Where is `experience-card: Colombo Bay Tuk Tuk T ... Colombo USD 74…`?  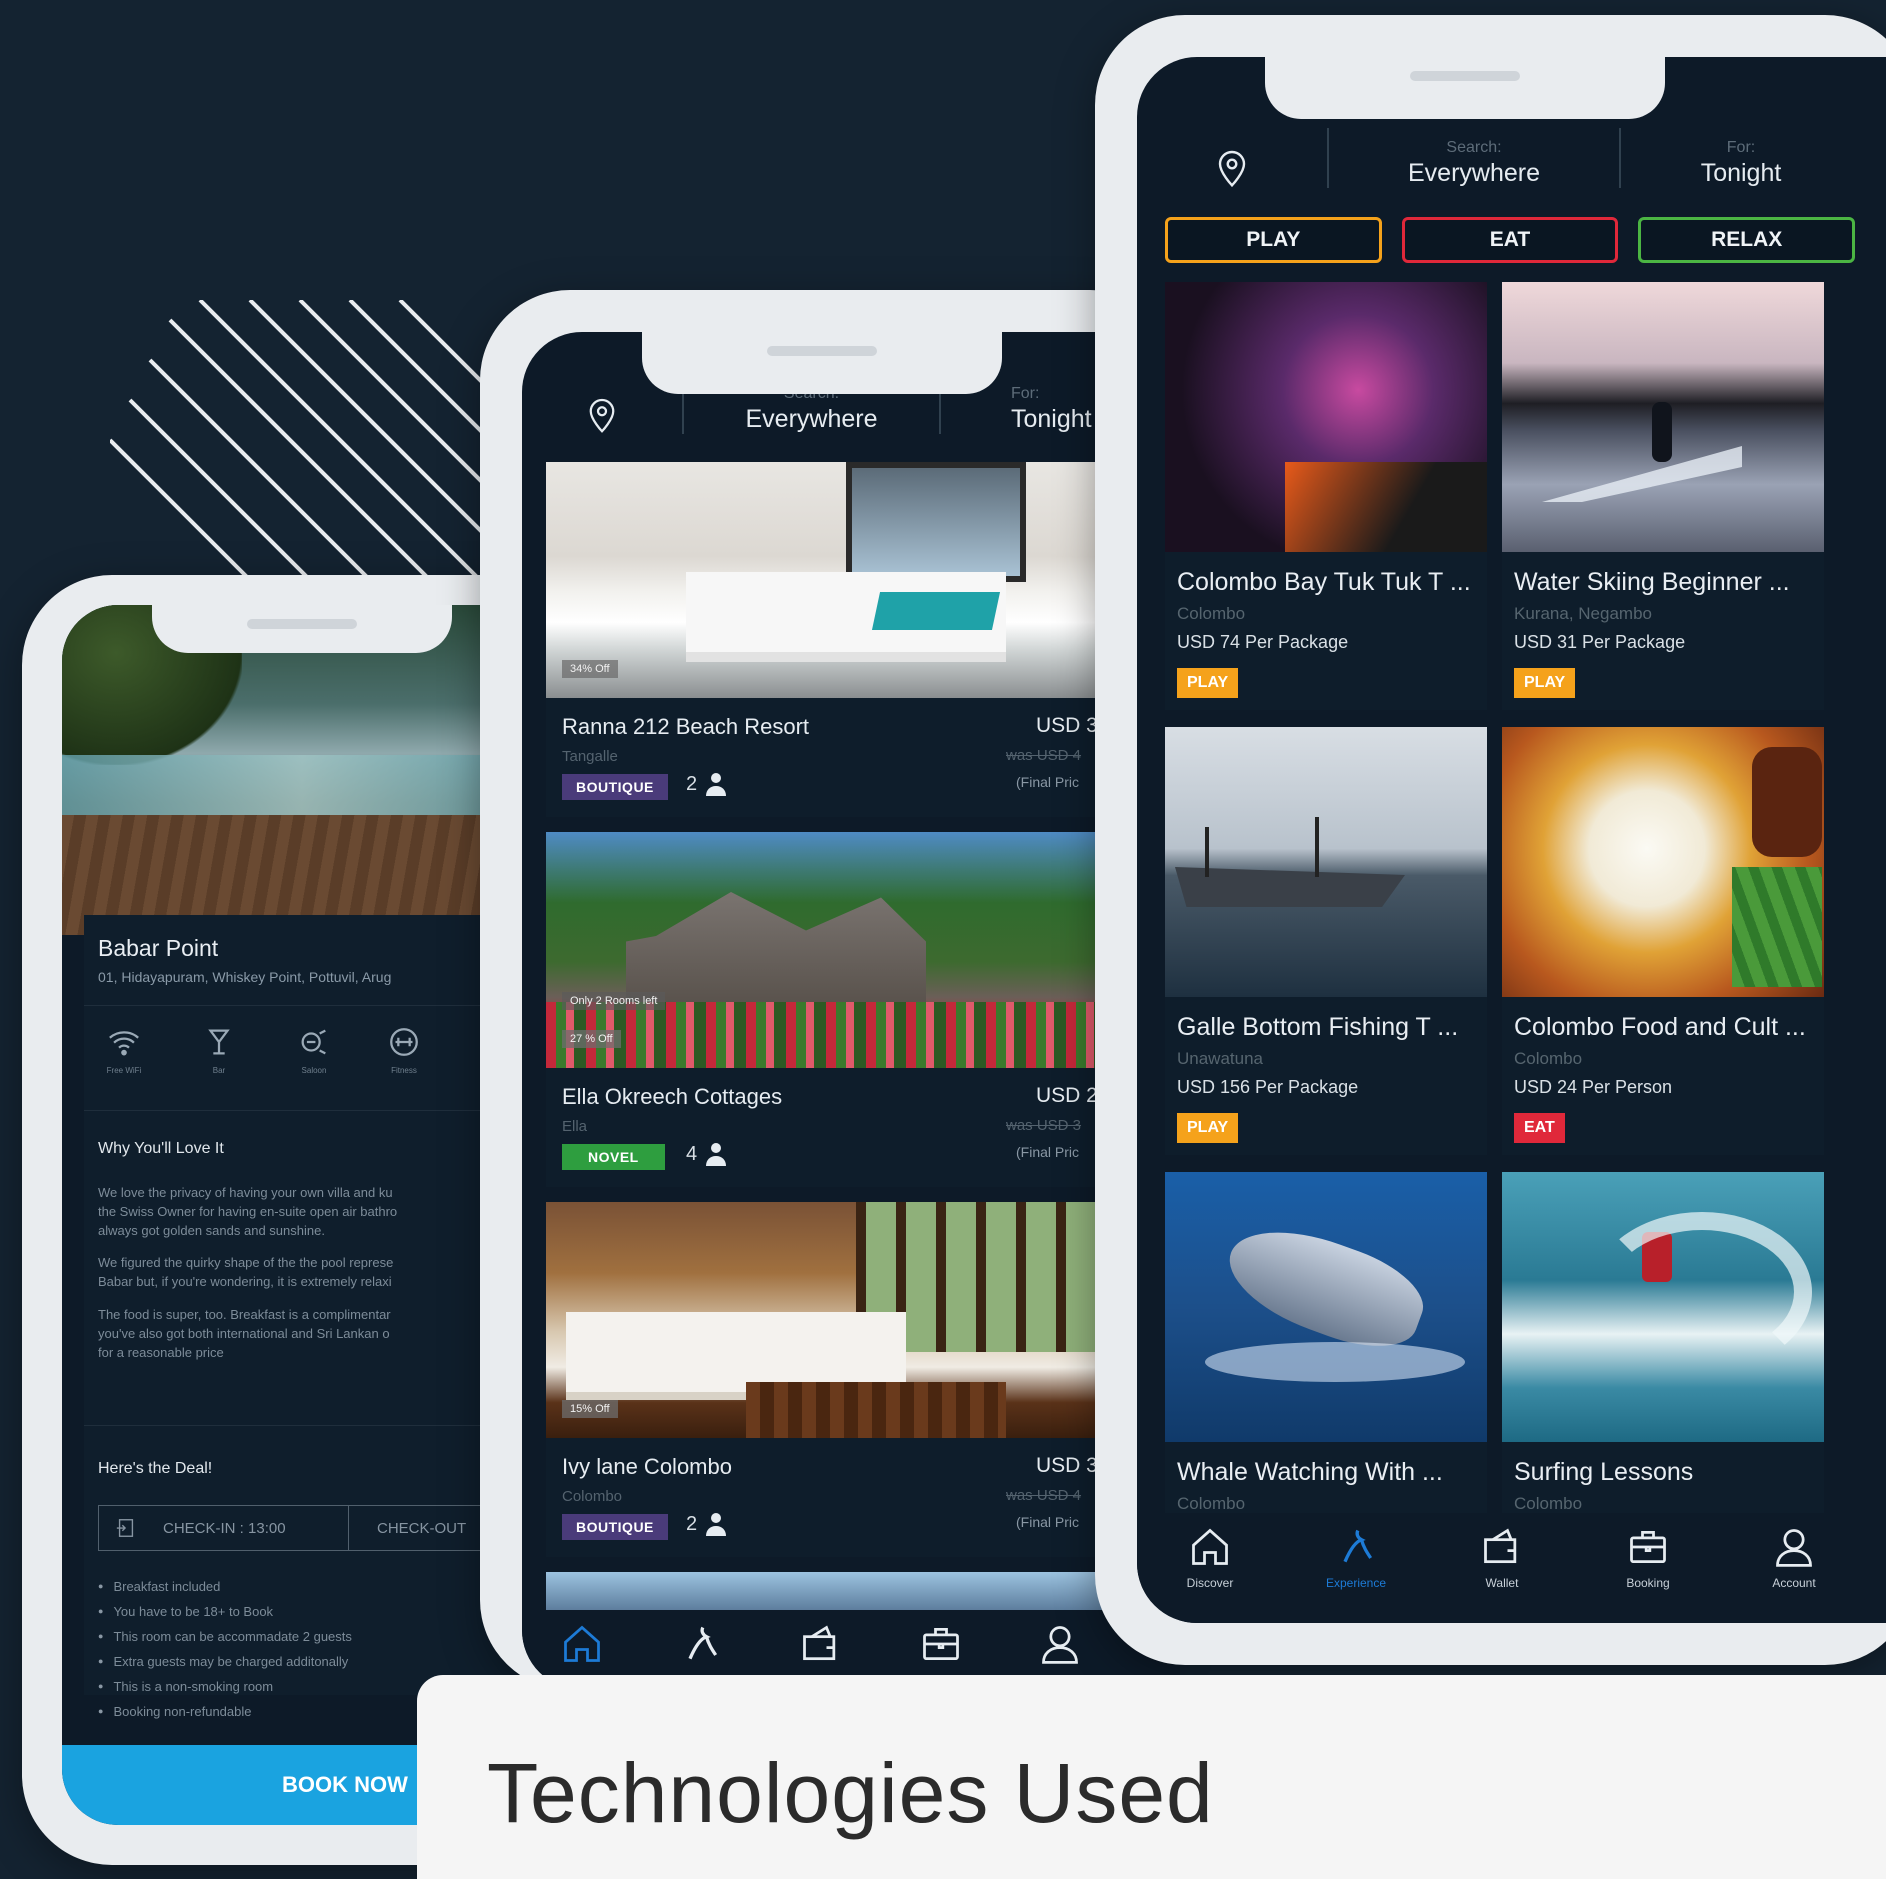
experience-card: Colombo Bay Tuk Tuk T ... Colombo USD 74… is located at coordinates (1326, 496).